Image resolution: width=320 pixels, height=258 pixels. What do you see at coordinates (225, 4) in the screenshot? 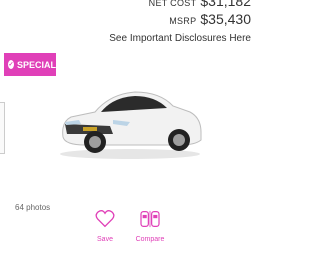
I see `net-cost-value: $31,182` at bounding box center [225, 4].